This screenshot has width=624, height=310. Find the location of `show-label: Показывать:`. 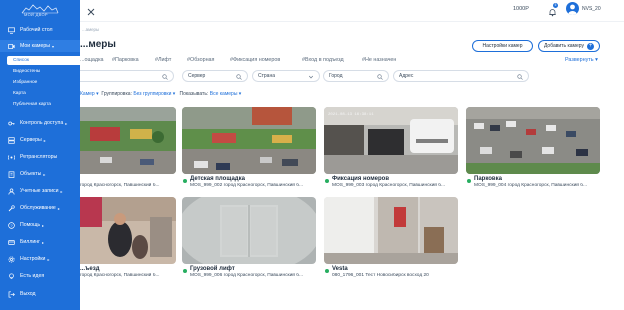

show-label: Показывать: is located at coordinates (194, 94).